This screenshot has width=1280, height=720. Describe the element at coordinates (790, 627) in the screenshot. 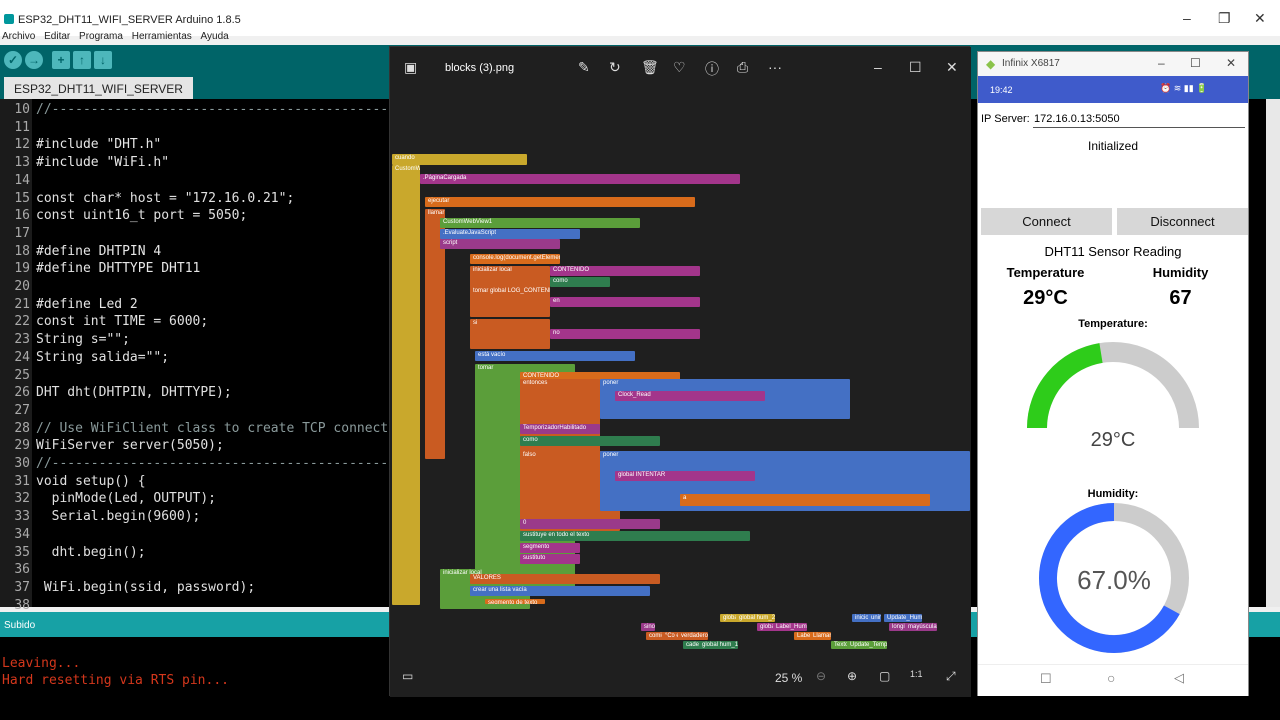

I see `code-block: Label_Hum` at that location.